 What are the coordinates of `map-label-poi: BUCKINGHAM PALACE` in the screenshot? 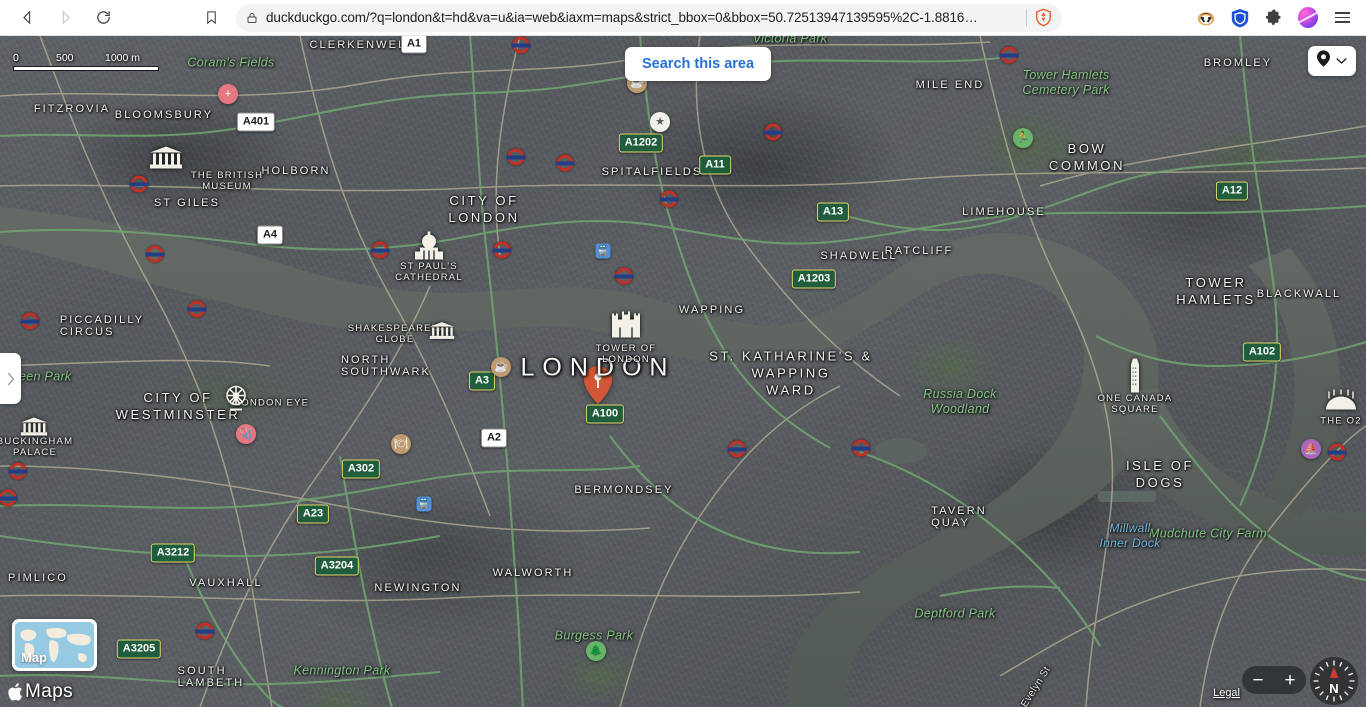 It's located at (37, 447).